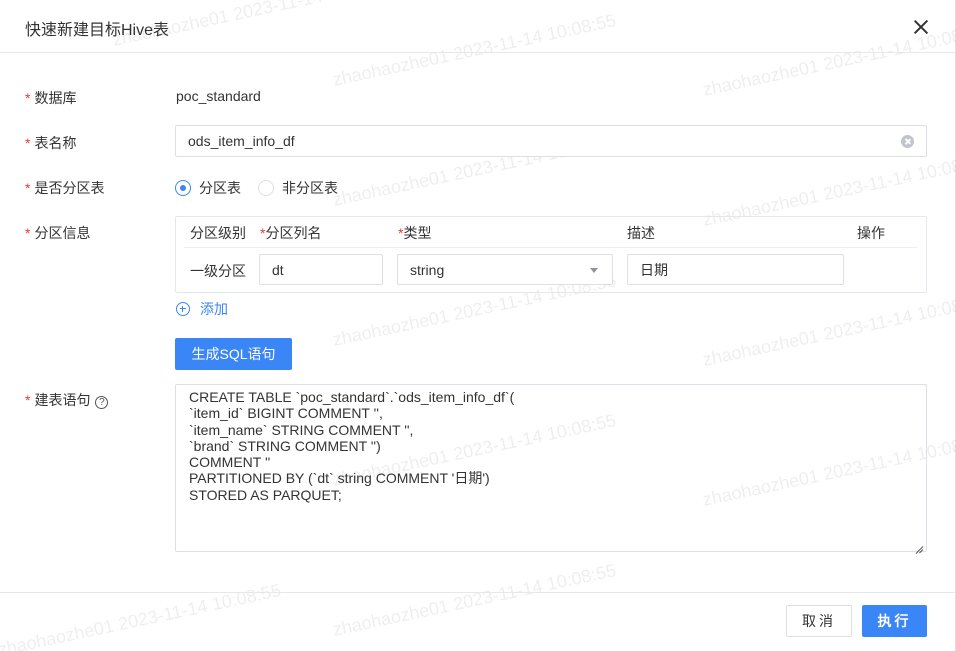 The height and width of the screenshot is (651, 956). I want to click on ddl-label: * 建表语句?, so click(67, 400).